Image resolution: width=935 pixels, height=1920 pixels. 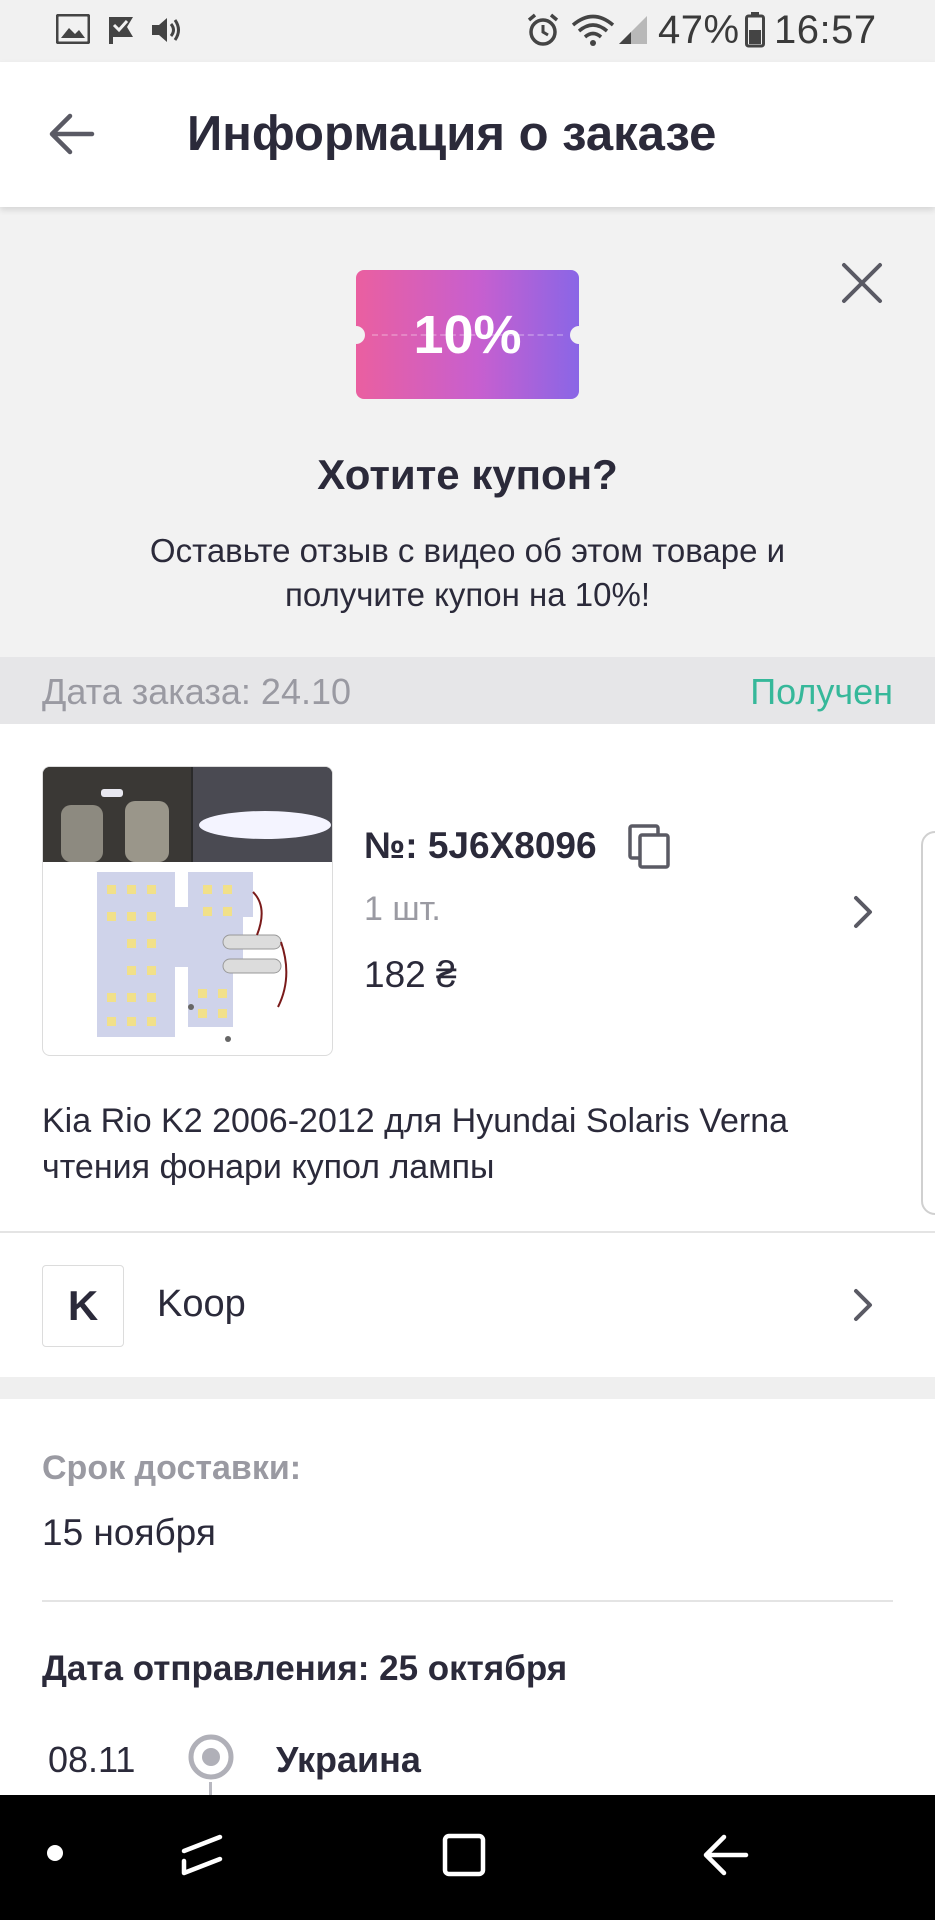 I want to click on arrow-left-icon, so click(x=72, y=134).